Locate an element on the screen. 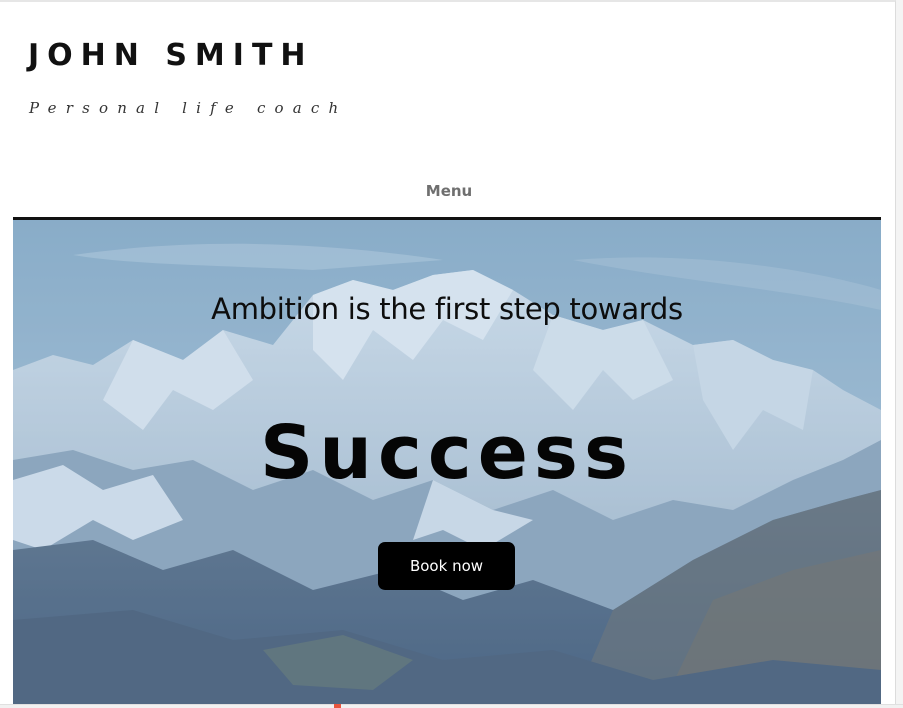  site-title: JOHN SMITH is located at coordinates (171, 55).